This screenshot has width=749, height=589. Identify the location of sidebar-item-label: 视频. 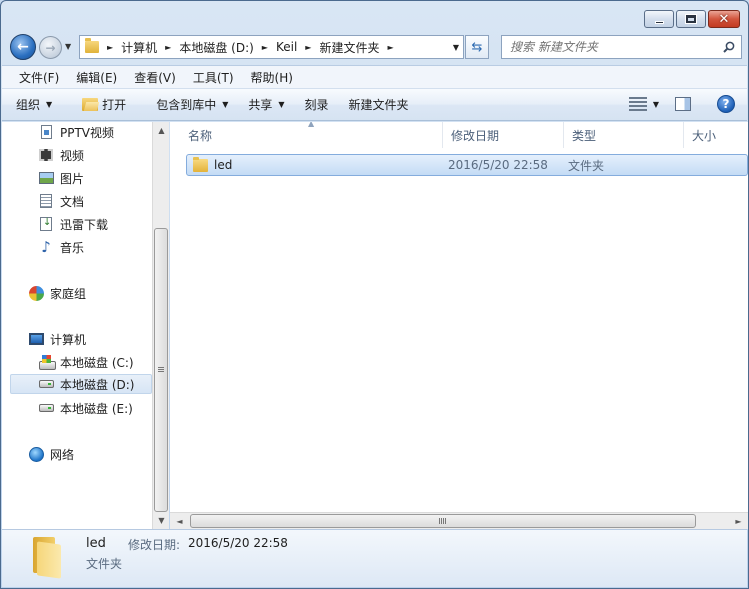
(72, 155).